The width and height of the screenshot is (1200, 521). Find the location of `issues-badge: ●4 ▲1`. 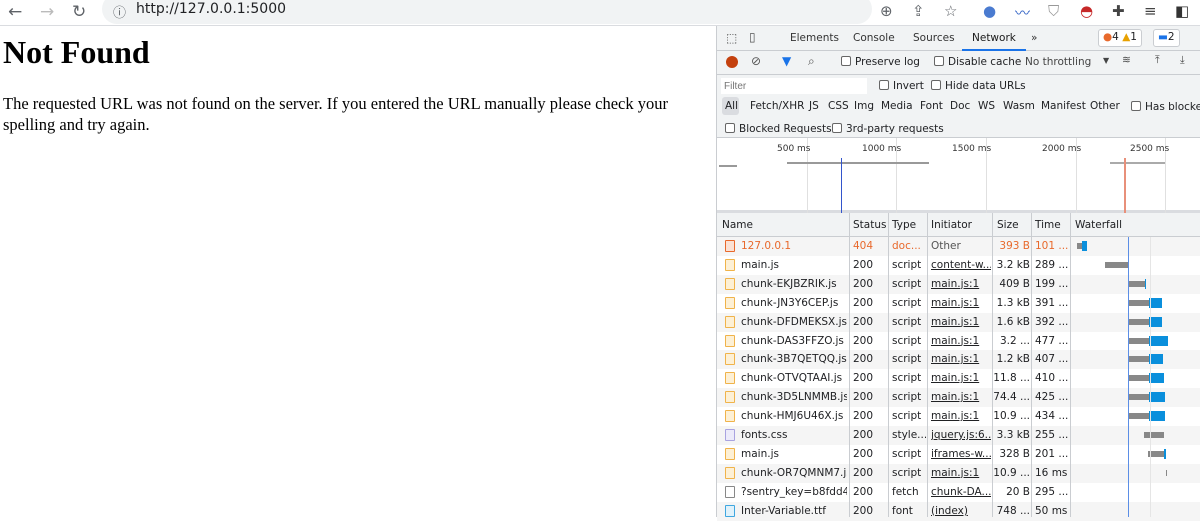

issues-badge: ●4 ▲1 is located at coordinates (1120, 38).